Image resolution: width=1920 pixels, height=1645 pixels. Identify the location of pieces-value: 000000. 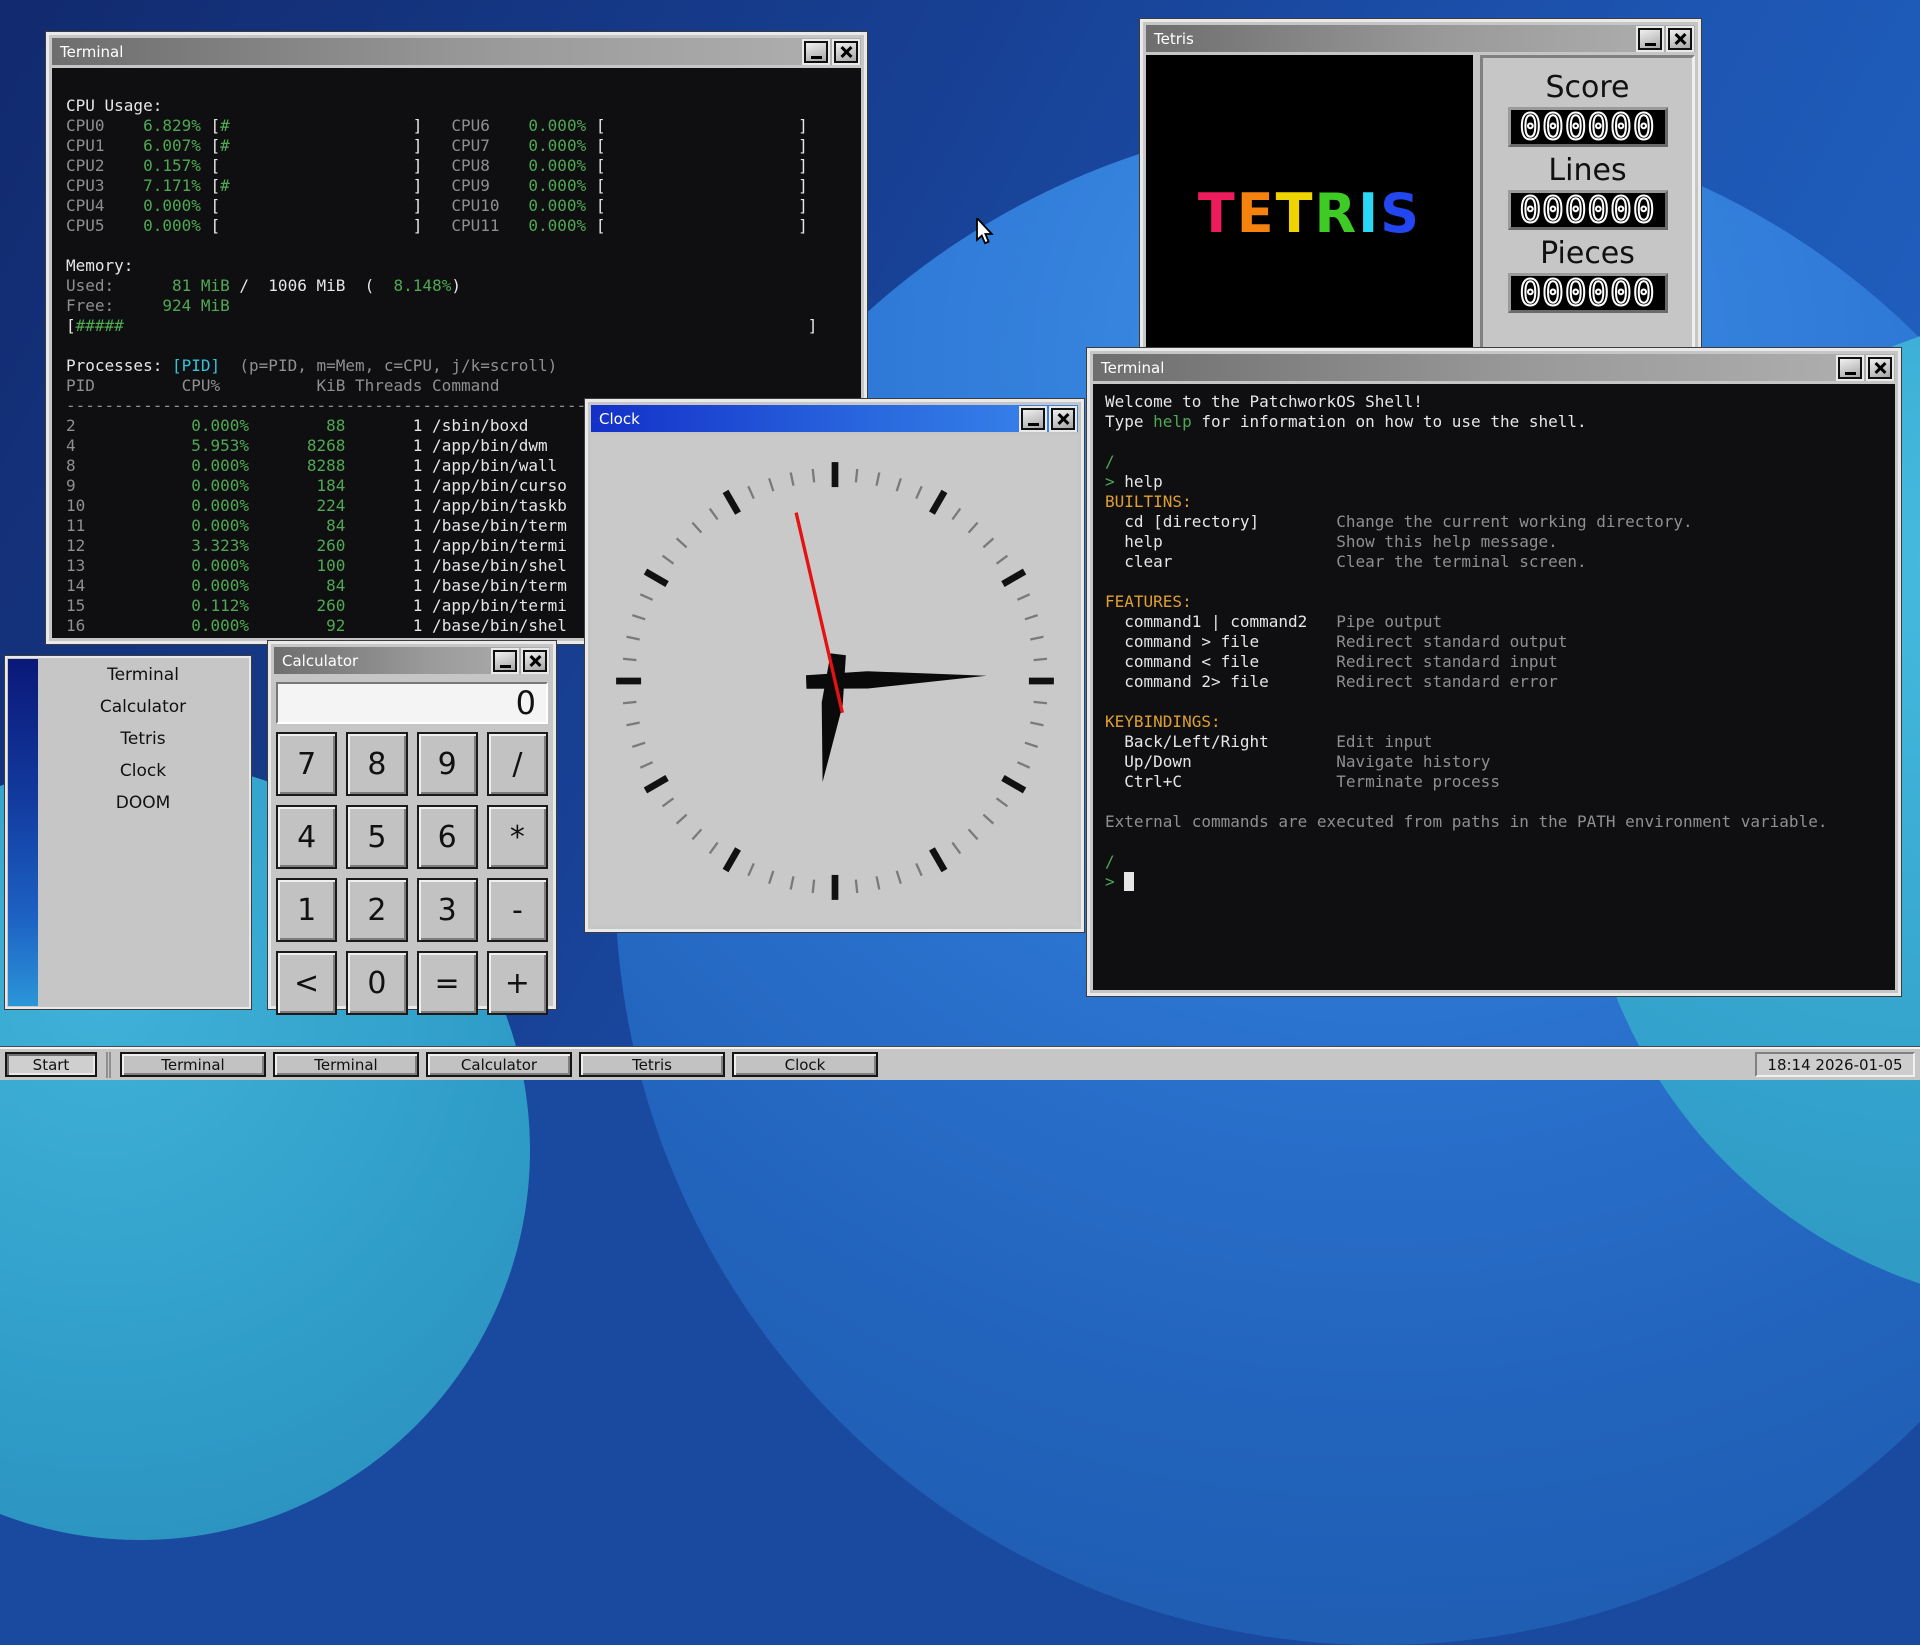
(1587, 293).